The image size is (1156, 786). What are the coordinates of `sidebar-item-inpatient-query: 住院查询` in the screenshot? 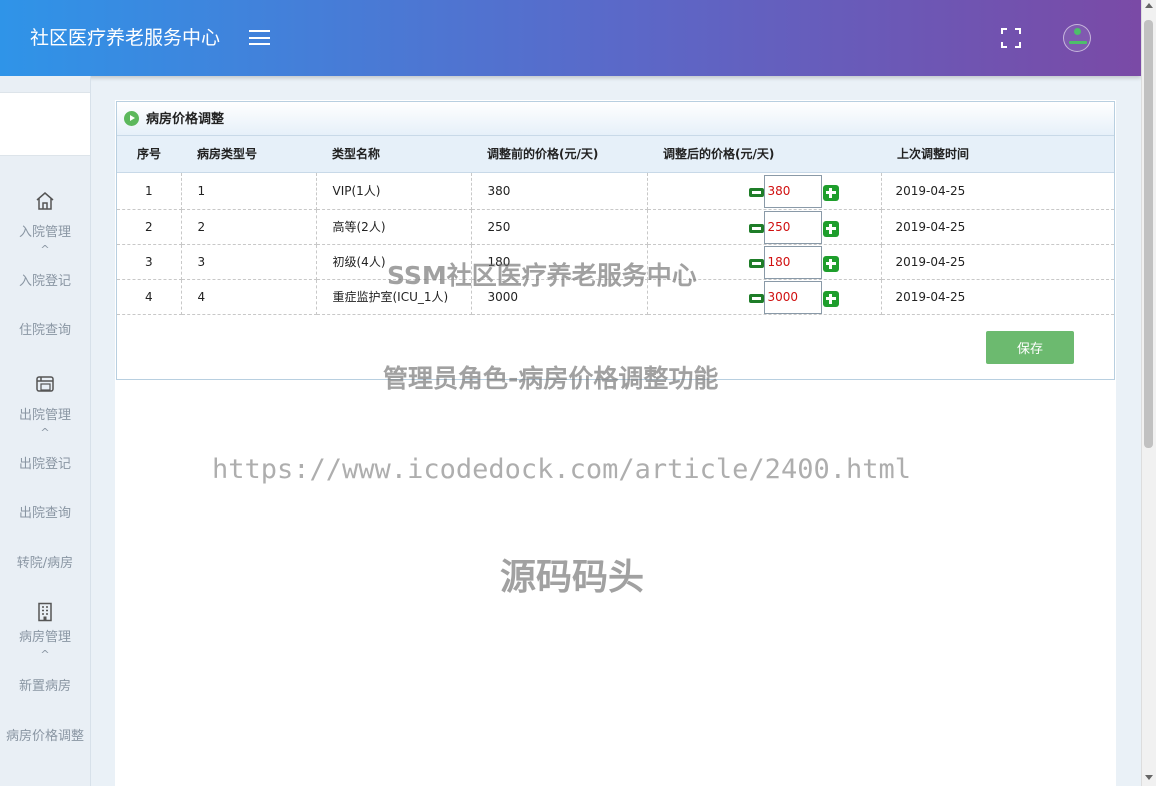 It's located at (45, 330).